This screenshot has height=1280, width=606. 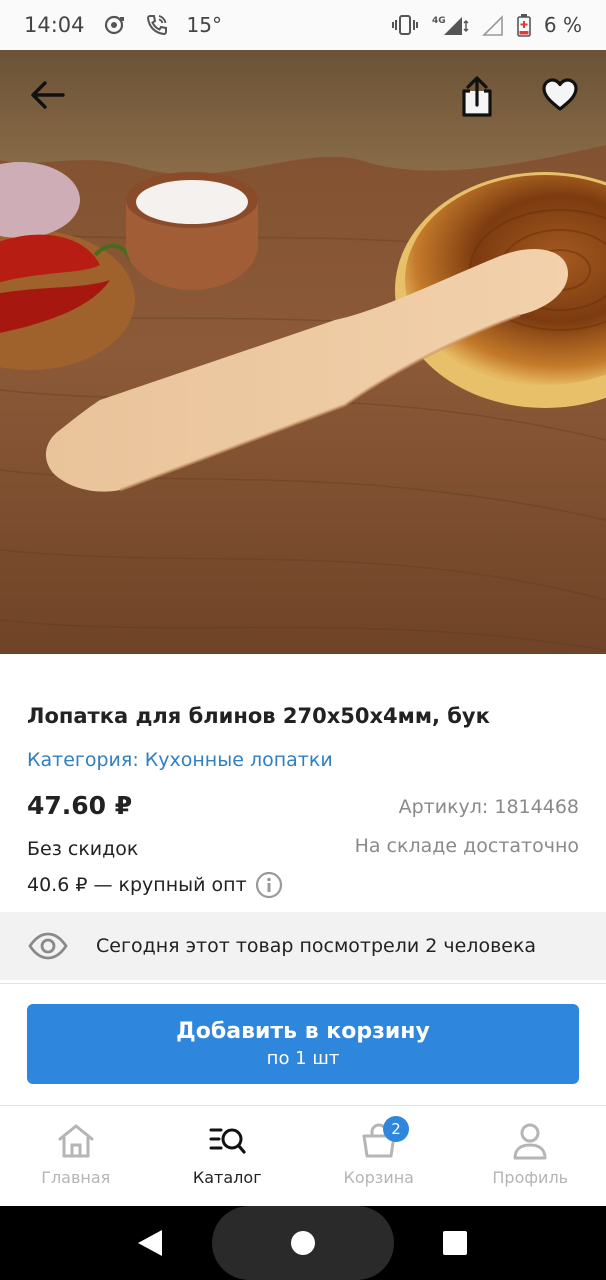 I want to click on back-button, so click(x=47, y=95).